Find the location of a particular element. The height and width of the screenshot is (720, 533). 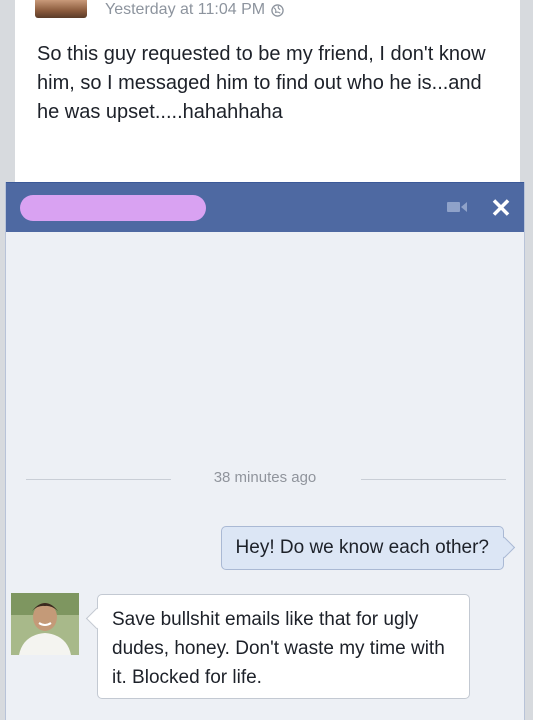

sender-avatar is located at coordinates (45, 624).